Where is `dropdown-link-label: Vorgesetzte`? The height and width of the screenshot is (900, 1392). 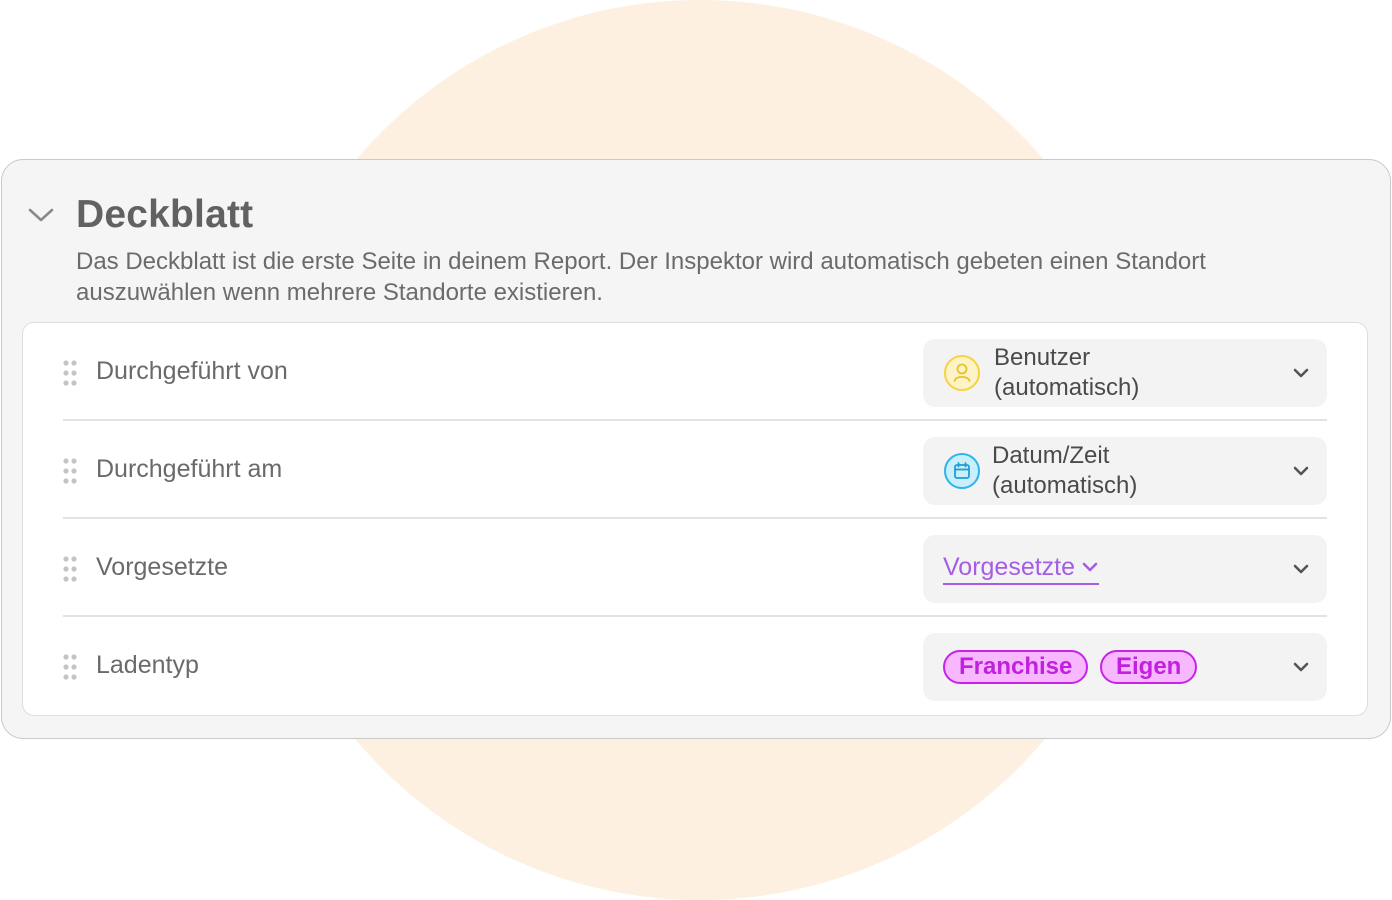
dropdown-link-label: Vorgesetzte is located at coordinates (1009, 567).